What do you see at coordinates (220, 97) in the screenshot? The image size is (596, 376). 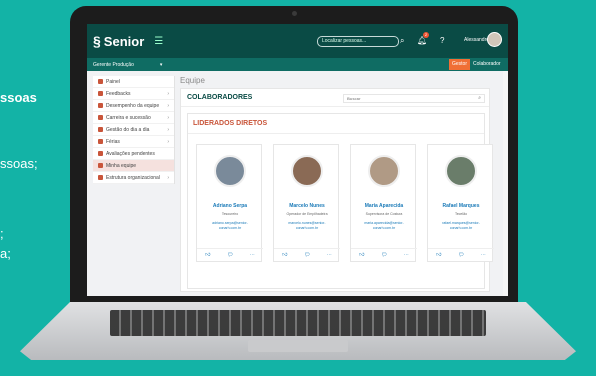 I see `section-title: COLABORADORES` at bounding box center [220, 97].